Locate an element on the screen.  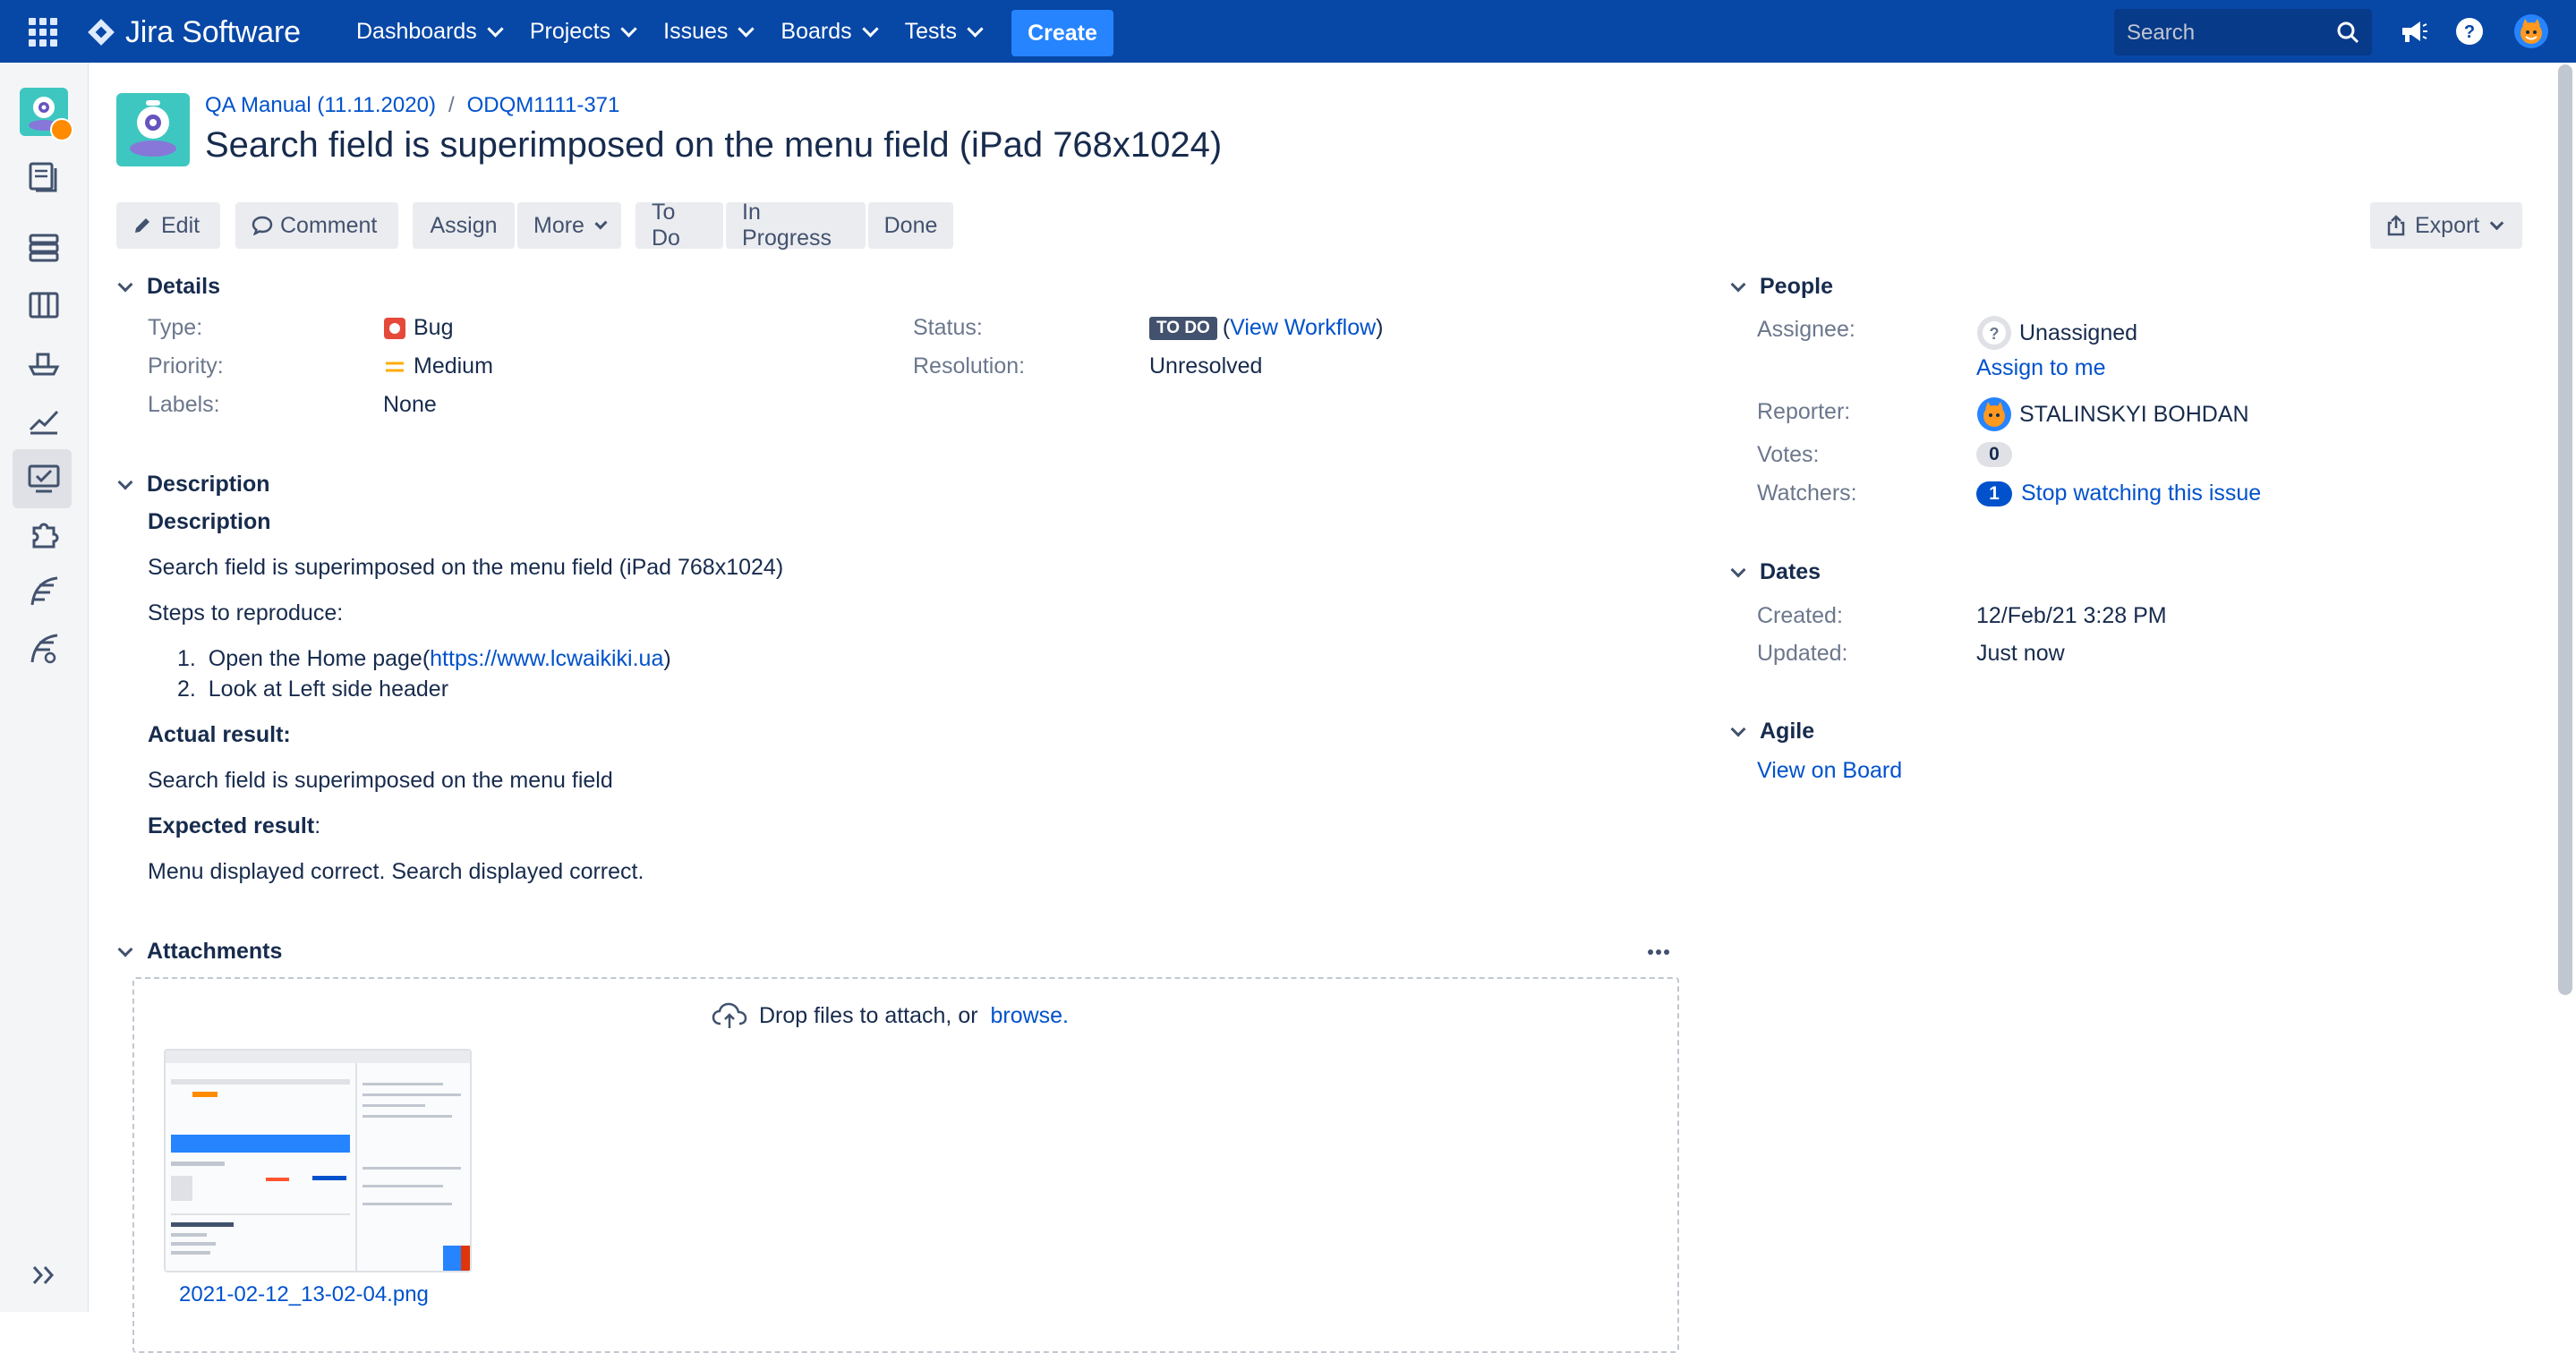
reporter-text: STALINSKYI BOHDAN is located at coordinates (2134, 414).